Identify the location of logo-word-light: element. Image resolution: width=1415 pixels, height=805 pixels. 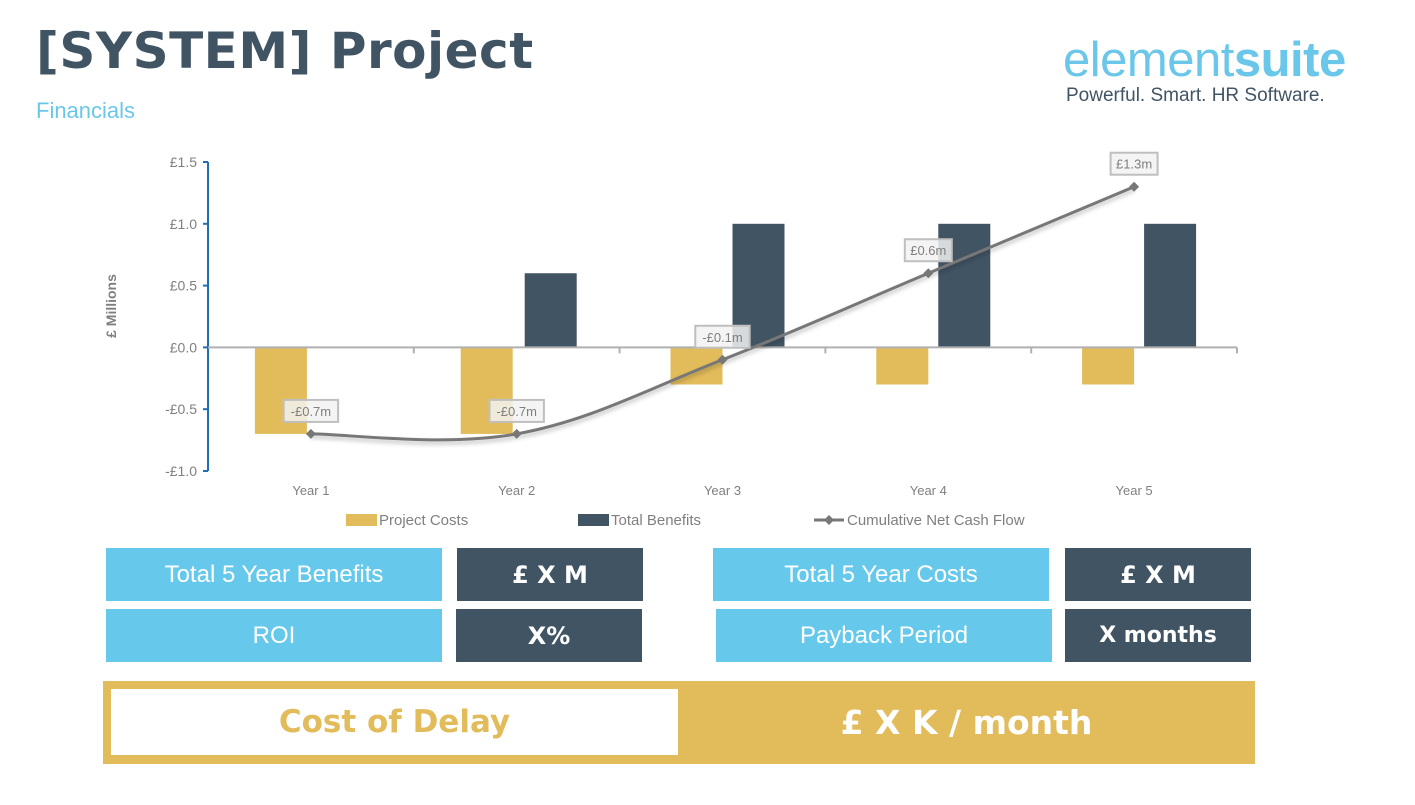
(1148, 60).